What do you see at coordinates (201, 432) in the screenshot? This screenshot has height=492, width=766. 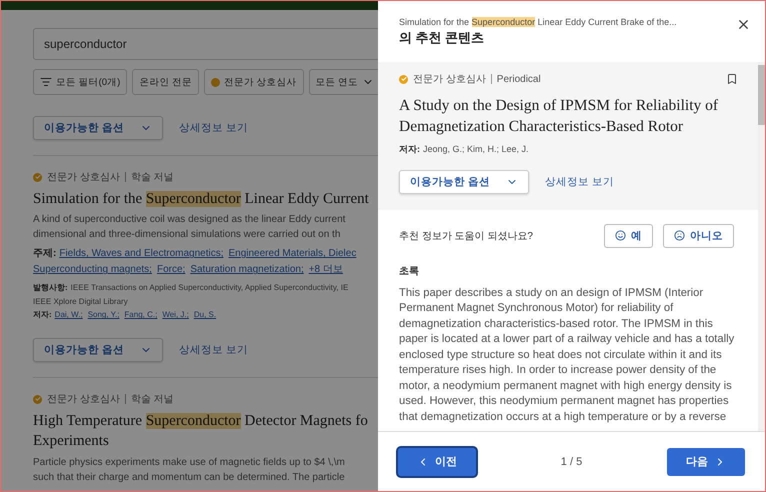 I see `result-title: High Temperature Superconductor Detector Magnets fo Experiments` at bounding box center [201, 432].